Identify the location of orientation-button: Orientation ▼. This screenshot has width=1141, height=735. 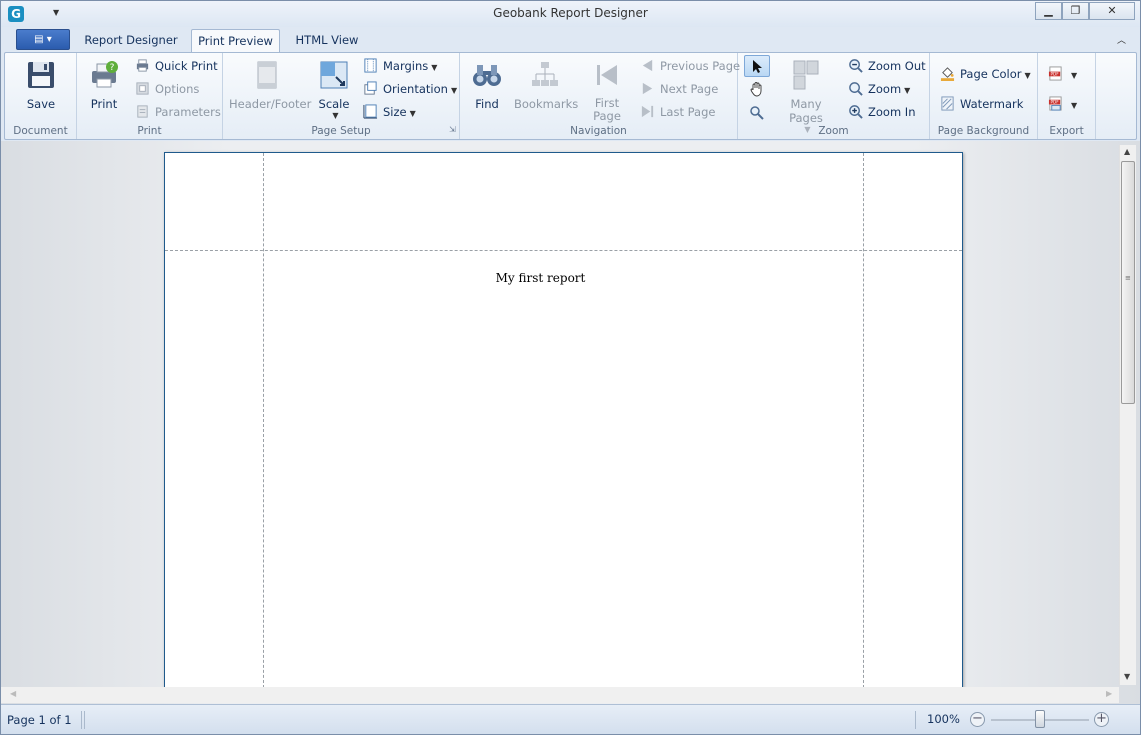
(410, 89).